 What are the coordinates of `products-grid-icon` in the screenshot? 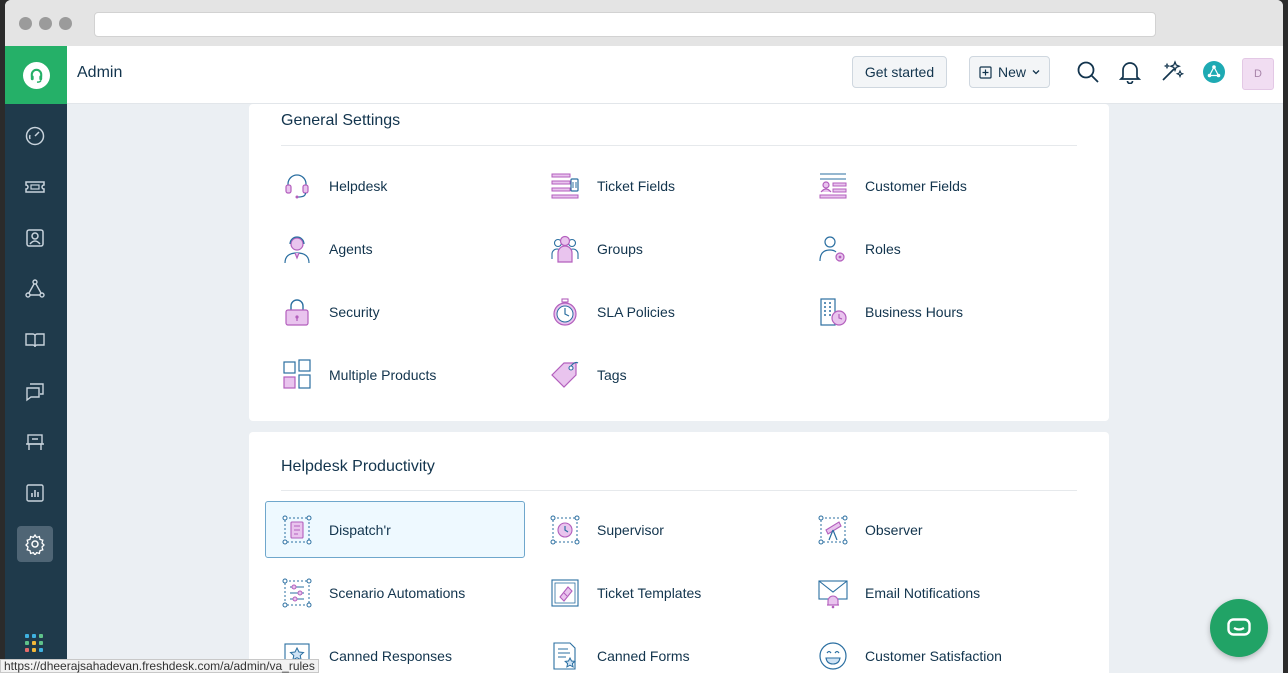 It's located at (297, 374).